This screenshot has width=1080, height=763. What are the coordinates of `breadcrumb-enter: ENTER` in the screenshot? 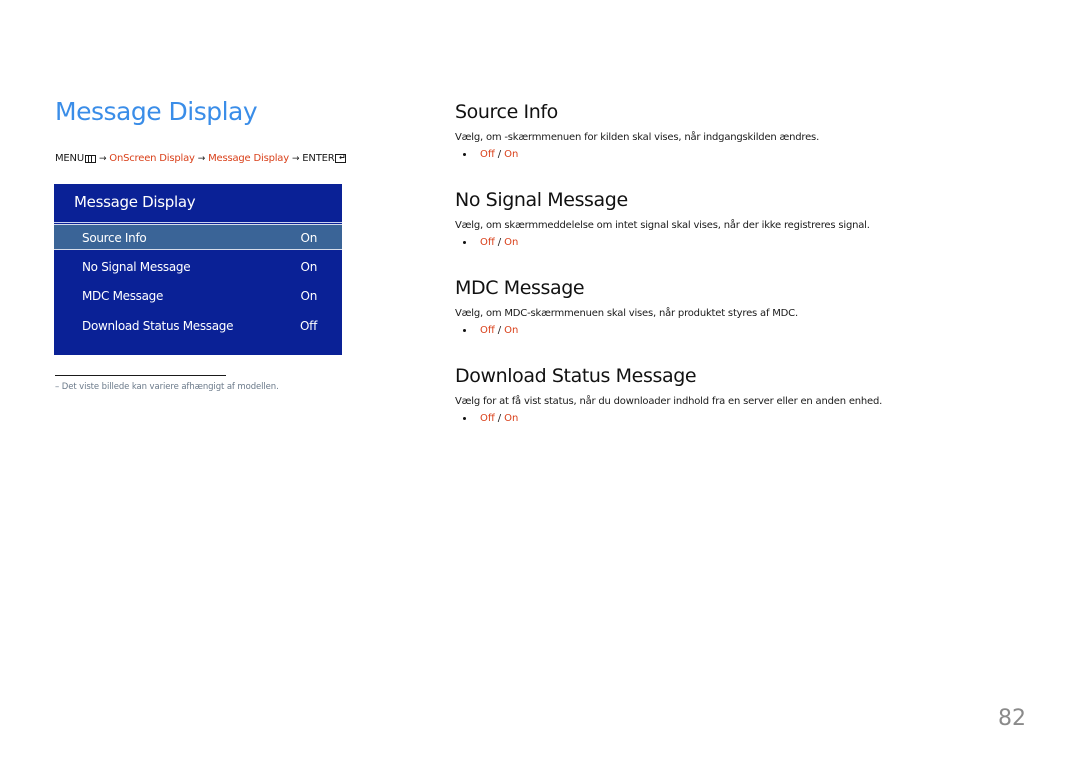 It's located at (318, 158).